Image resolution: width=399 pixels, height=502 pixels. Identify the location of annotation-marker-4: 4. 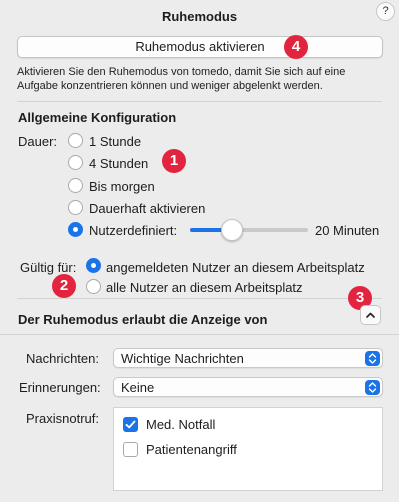
(296, 47).